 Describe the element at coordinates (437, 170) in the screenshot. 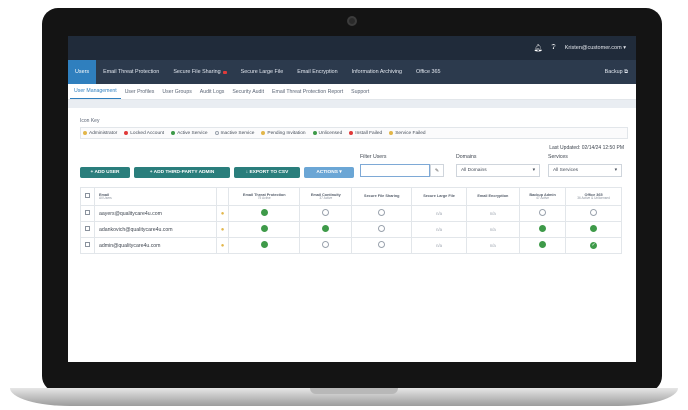

I see `search-button: ✎` at that location.